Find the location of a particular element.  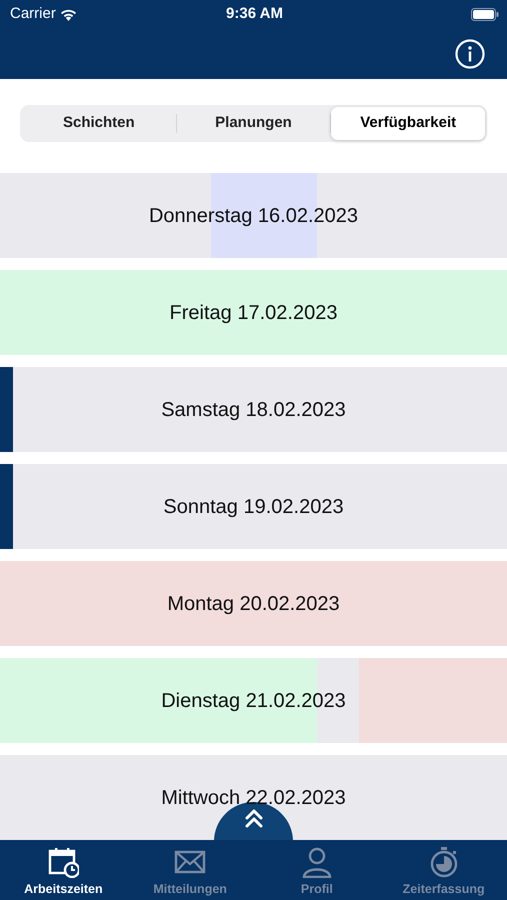

segment-tab: Planungen is located at coordinates (253, 123).